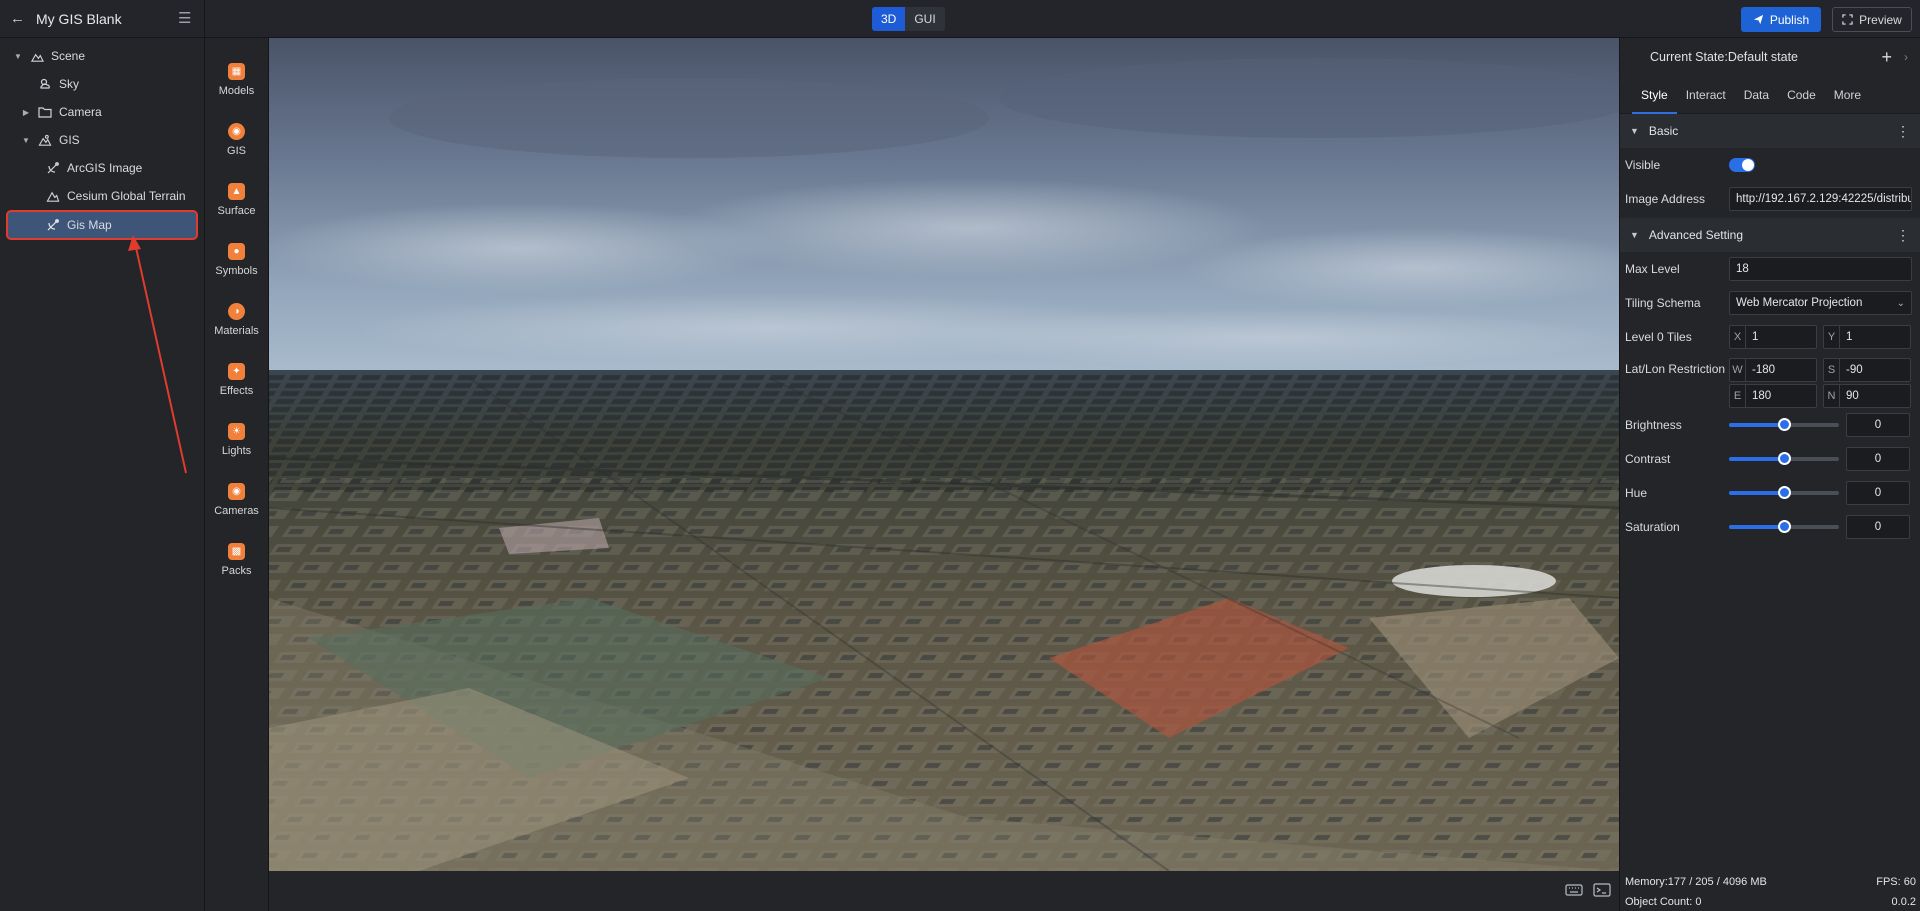 Image resolution: width=1920 pixels, height=911 pixels. I want to click on object-count-readout: Object Count: 0, so click(1663, 902).